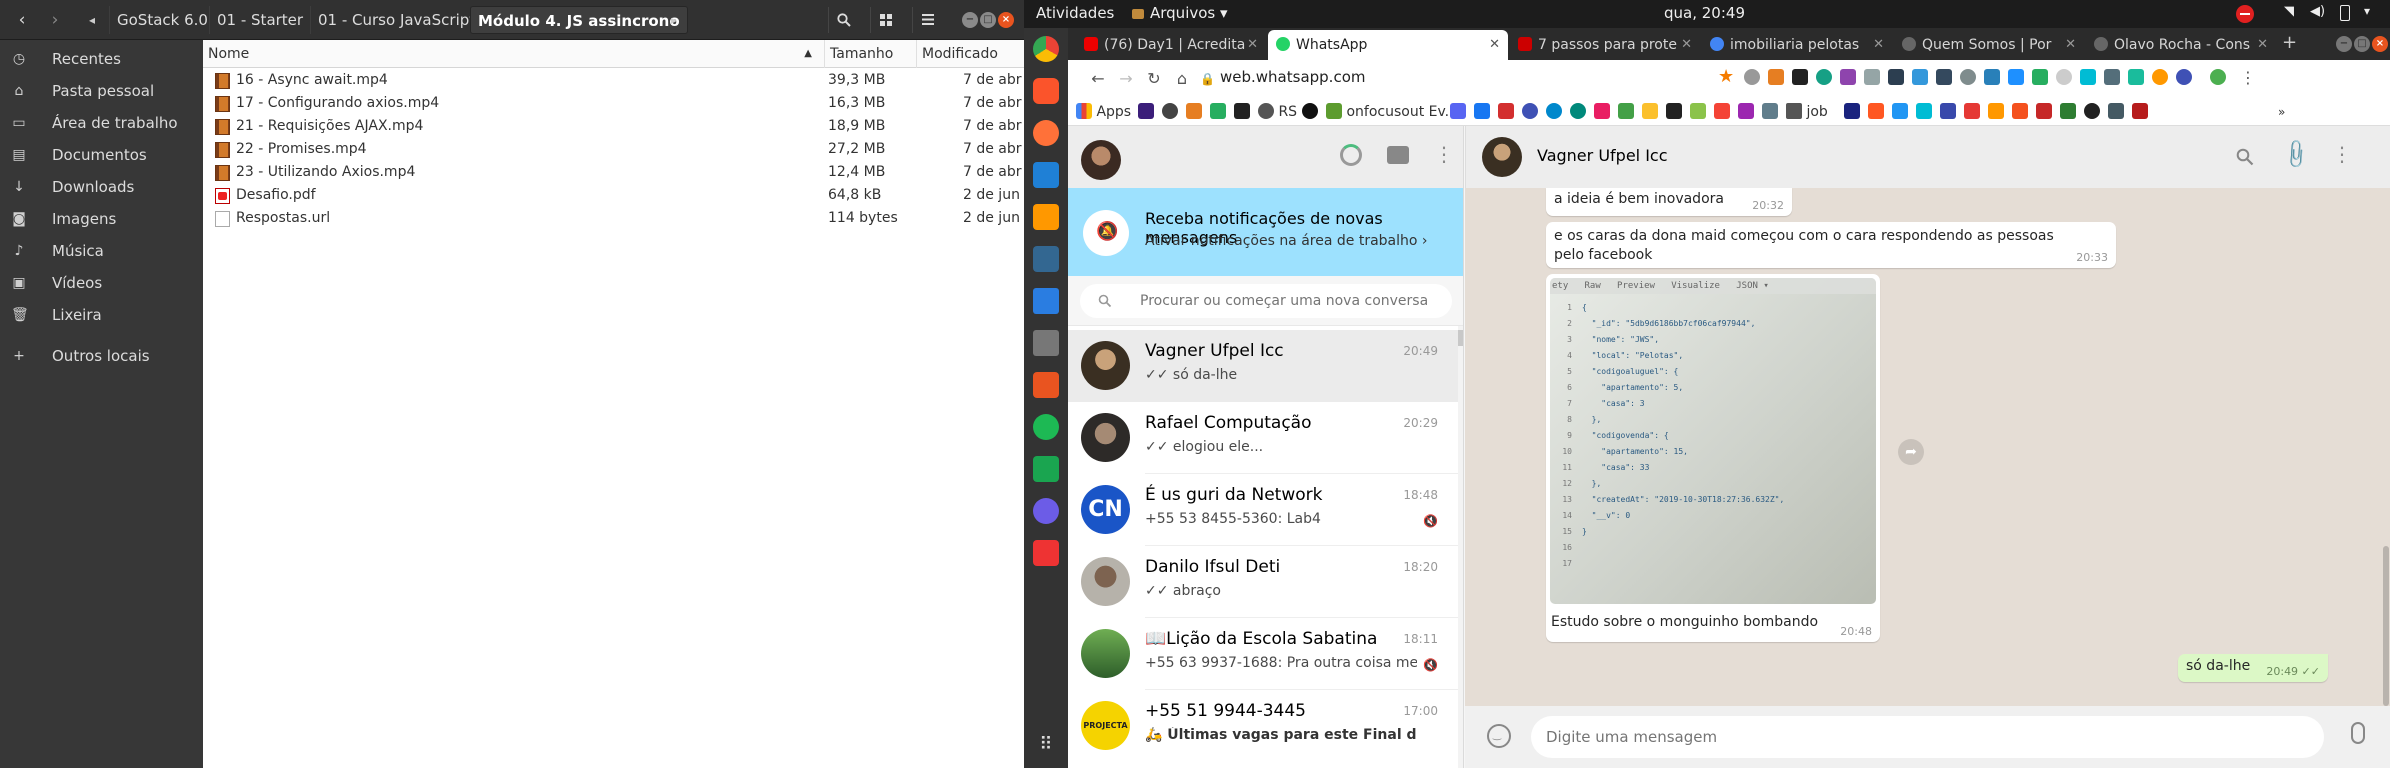 This screenshot has height=768, width=2390. What do you see at coordinates (613, 80) in the screenshot?
I see `file-row: 16 - Async await.mp4 39,3 MB 7 de abr` at bounding box center [613, 80].